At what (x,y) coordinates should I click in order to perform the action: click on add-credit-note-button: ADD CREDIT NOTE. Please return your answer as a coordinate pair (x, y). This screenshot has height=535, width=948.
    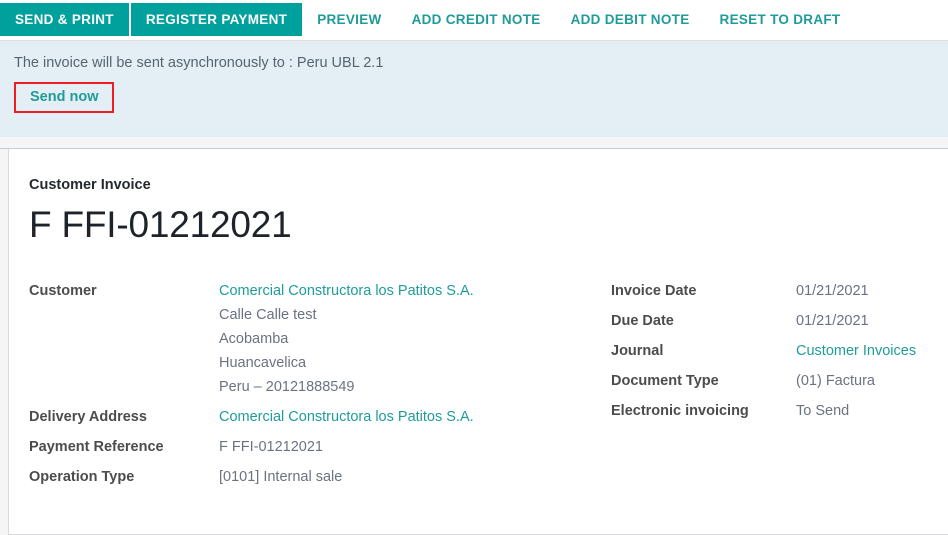
    Looking at the image, I should click on (476, 19).